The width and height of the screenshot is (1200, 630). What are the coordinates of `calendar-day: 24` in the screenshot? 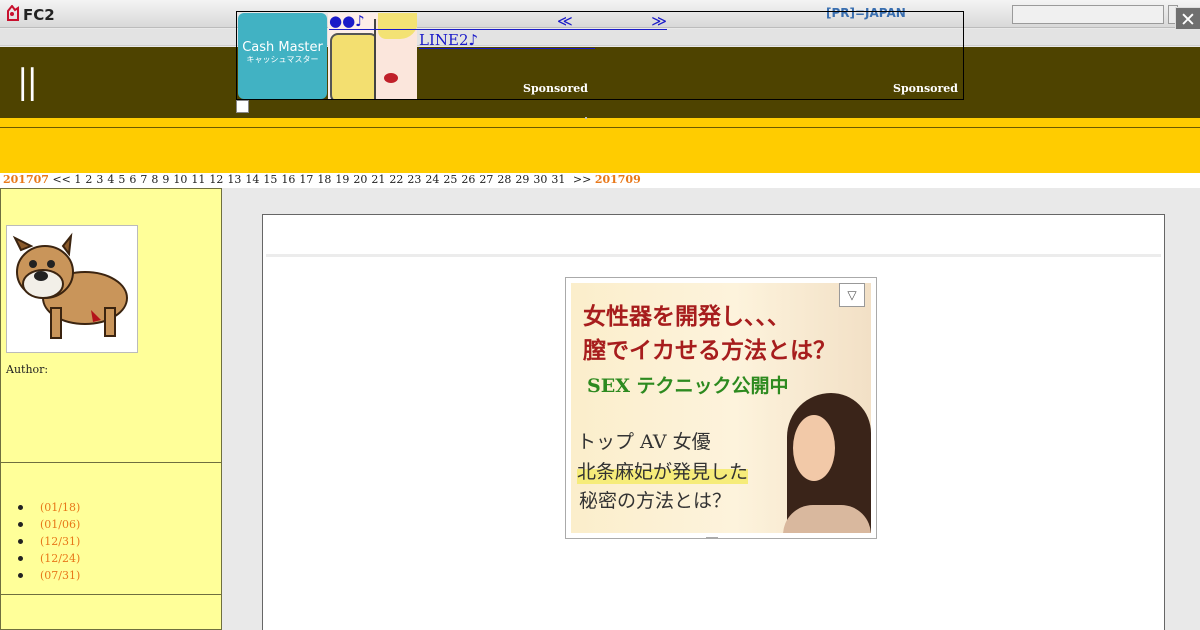 It's located at (432, 179).